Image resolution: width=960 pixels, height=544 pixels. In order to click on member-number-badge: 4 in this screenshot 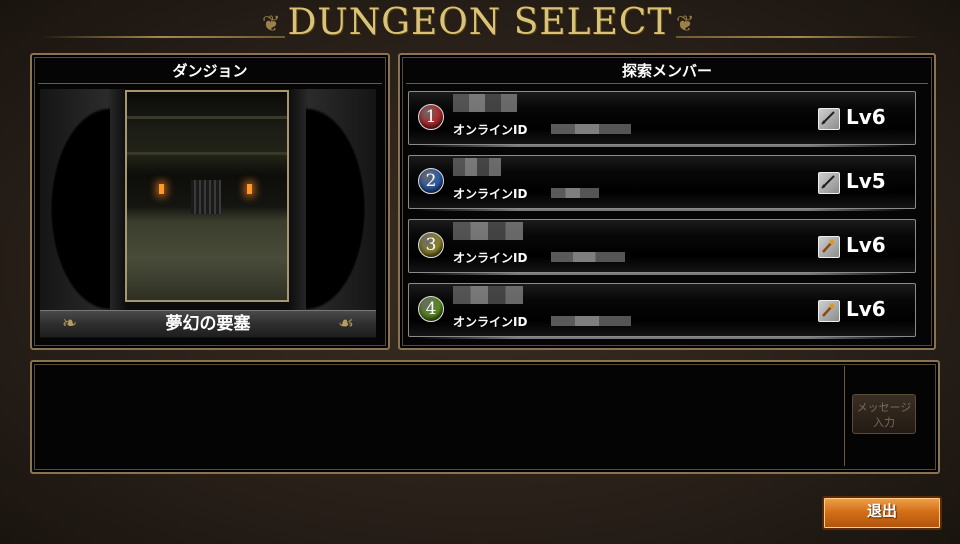, I will do `click(431, 309)`.